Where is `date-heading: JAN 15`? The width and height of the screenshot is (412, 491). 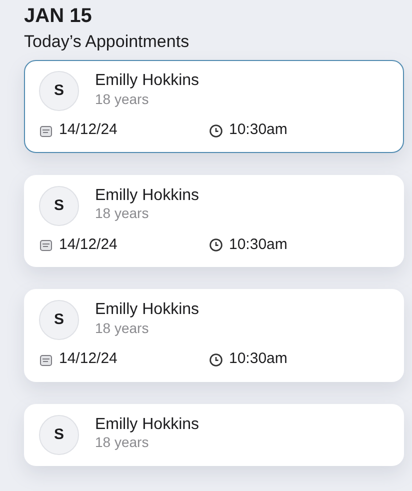
date-heading: JAN 15 is located at coordinates (58, 16).